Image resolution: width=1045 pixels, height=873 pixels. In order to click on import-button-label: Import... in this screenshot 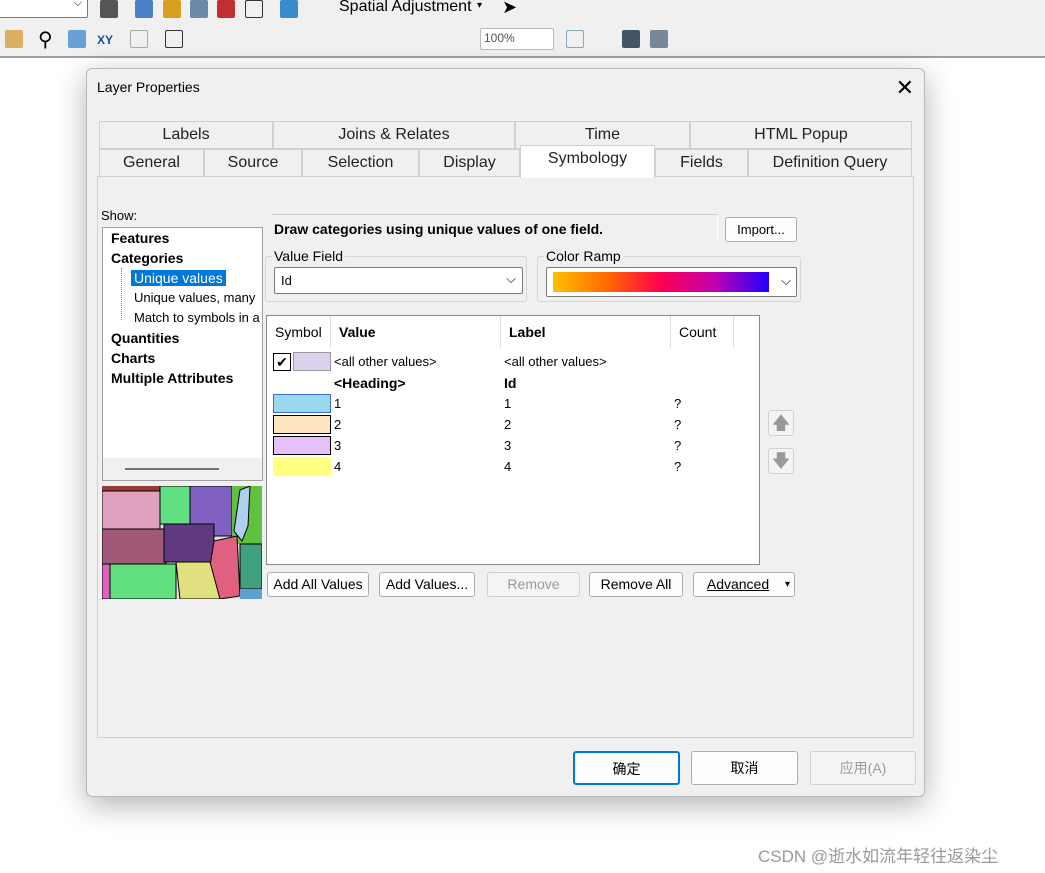, I will do `click(761, 229)`.